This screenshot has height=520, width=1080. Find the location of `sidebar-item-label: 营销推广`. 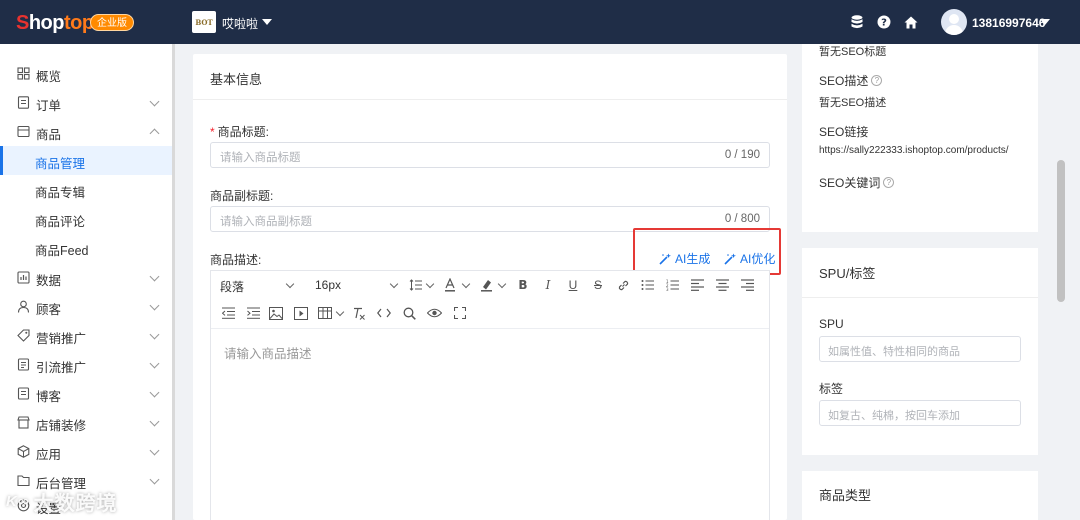

sidebar-item-label: 营销推广 is located at coordinates (61, 339).